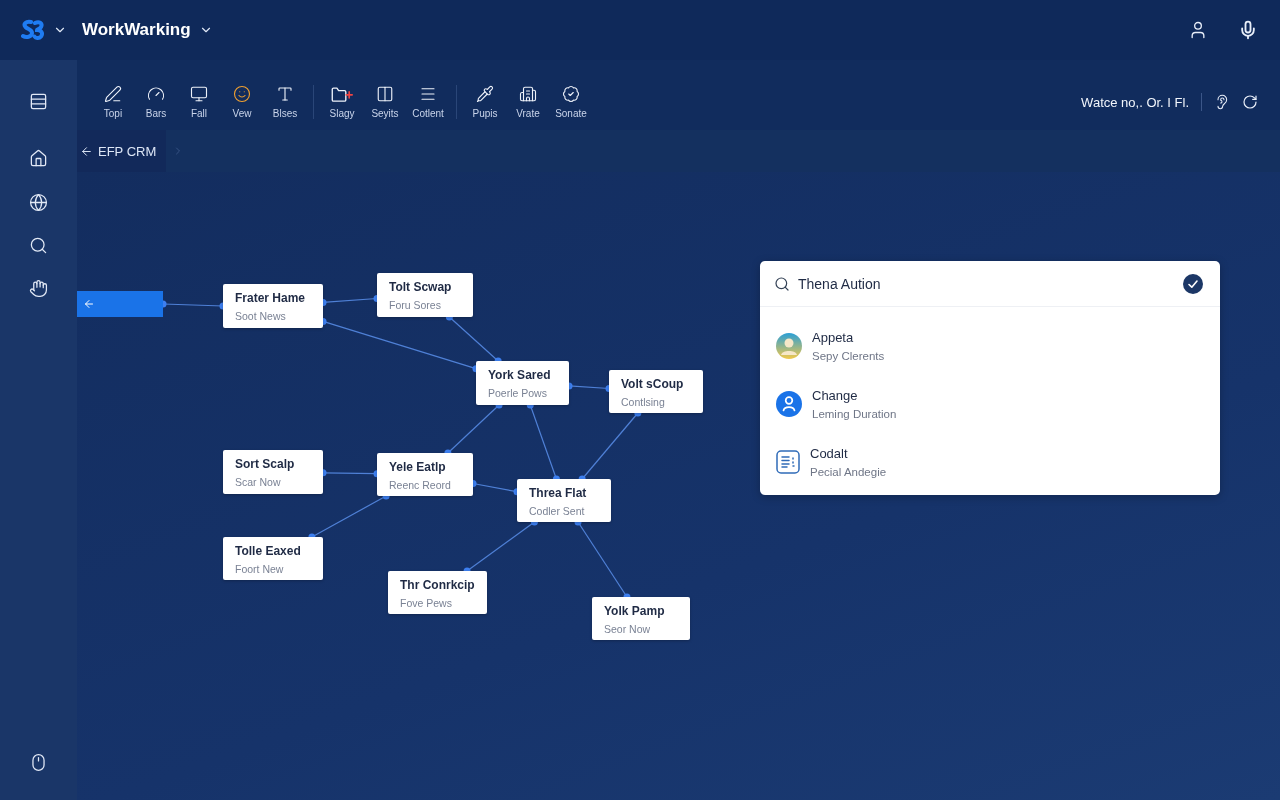  I want to click on toolbar-button: Sonate, so click(571, 102).